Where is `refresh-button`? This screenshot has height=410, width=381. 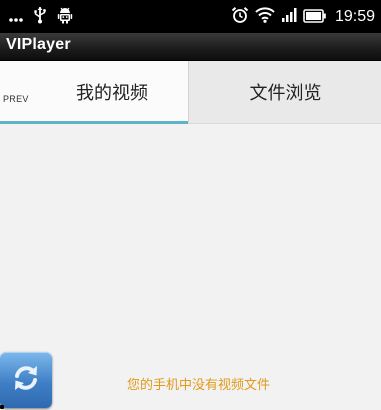
refresh-button is located at coordinates (26, 380).